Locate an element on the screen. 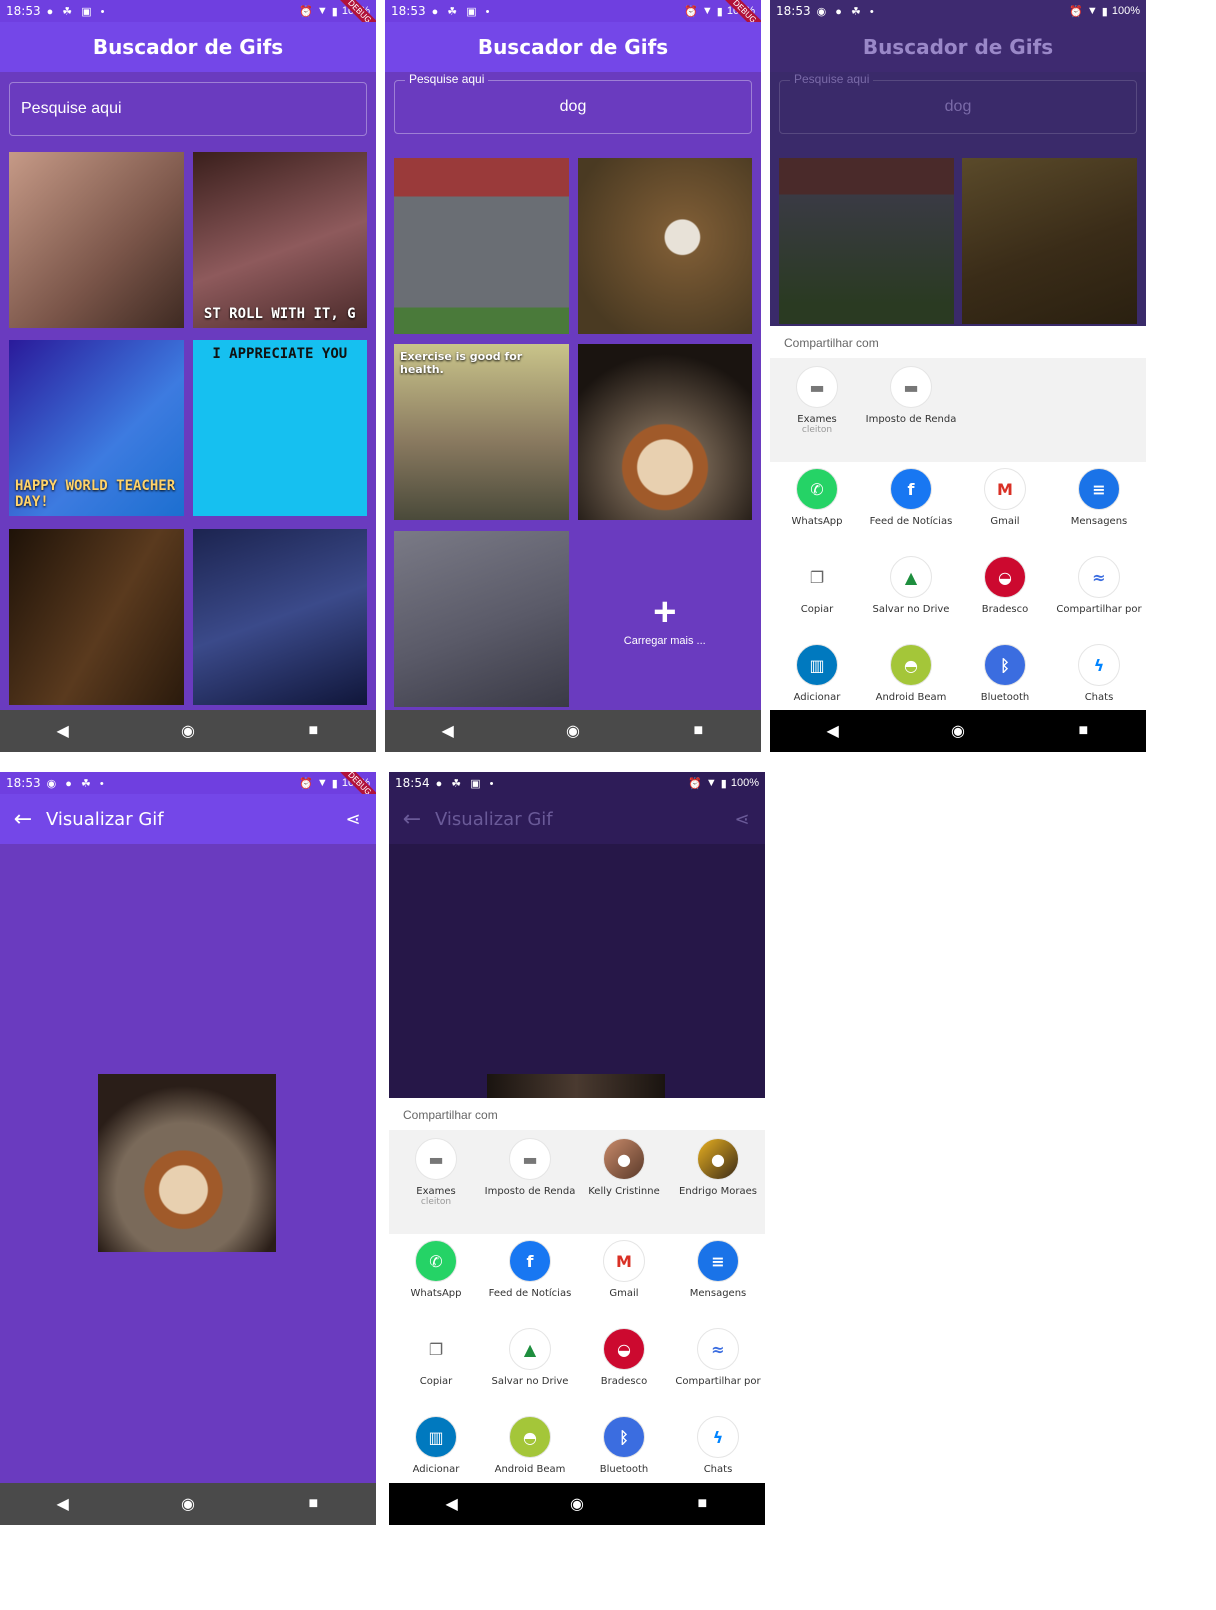 This screenshot has height=1610, width=1216. search-input: Pesquise aqui is located at coordinates (188, 109).